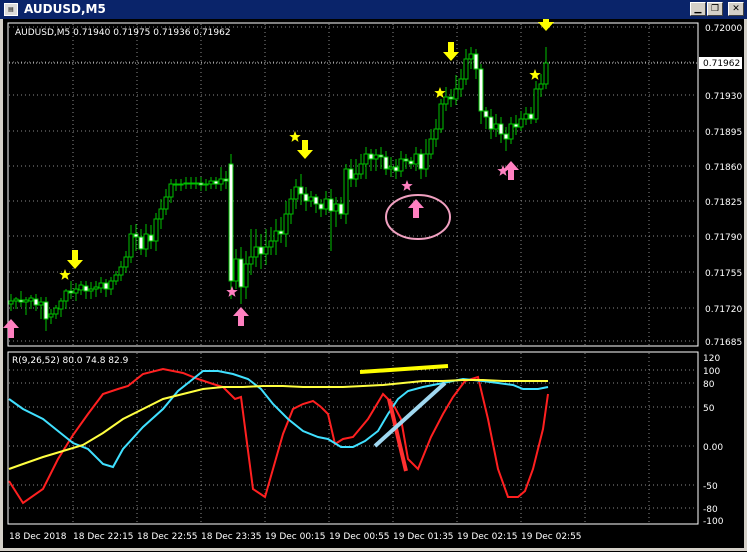 This screenshot has width=747, height=552. I want to click on price-tick: 0.71860, so click(723, 168).